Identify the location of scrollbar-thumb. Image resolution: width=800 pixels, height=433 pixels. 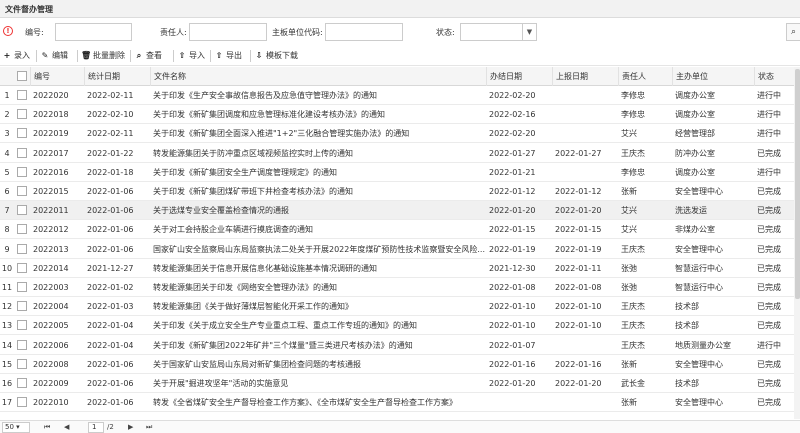
(797, 184).